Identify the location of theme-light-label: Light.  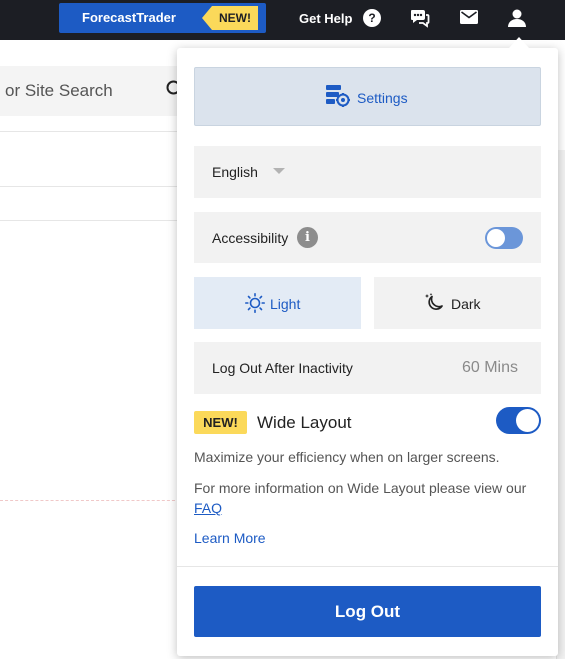
(285, 304).